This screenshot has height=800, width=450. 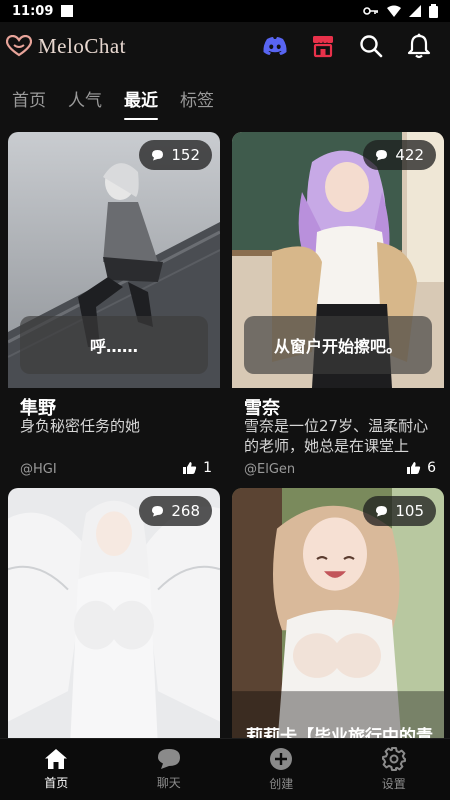 I want to click on search-icon, so click(x=371, y=46).